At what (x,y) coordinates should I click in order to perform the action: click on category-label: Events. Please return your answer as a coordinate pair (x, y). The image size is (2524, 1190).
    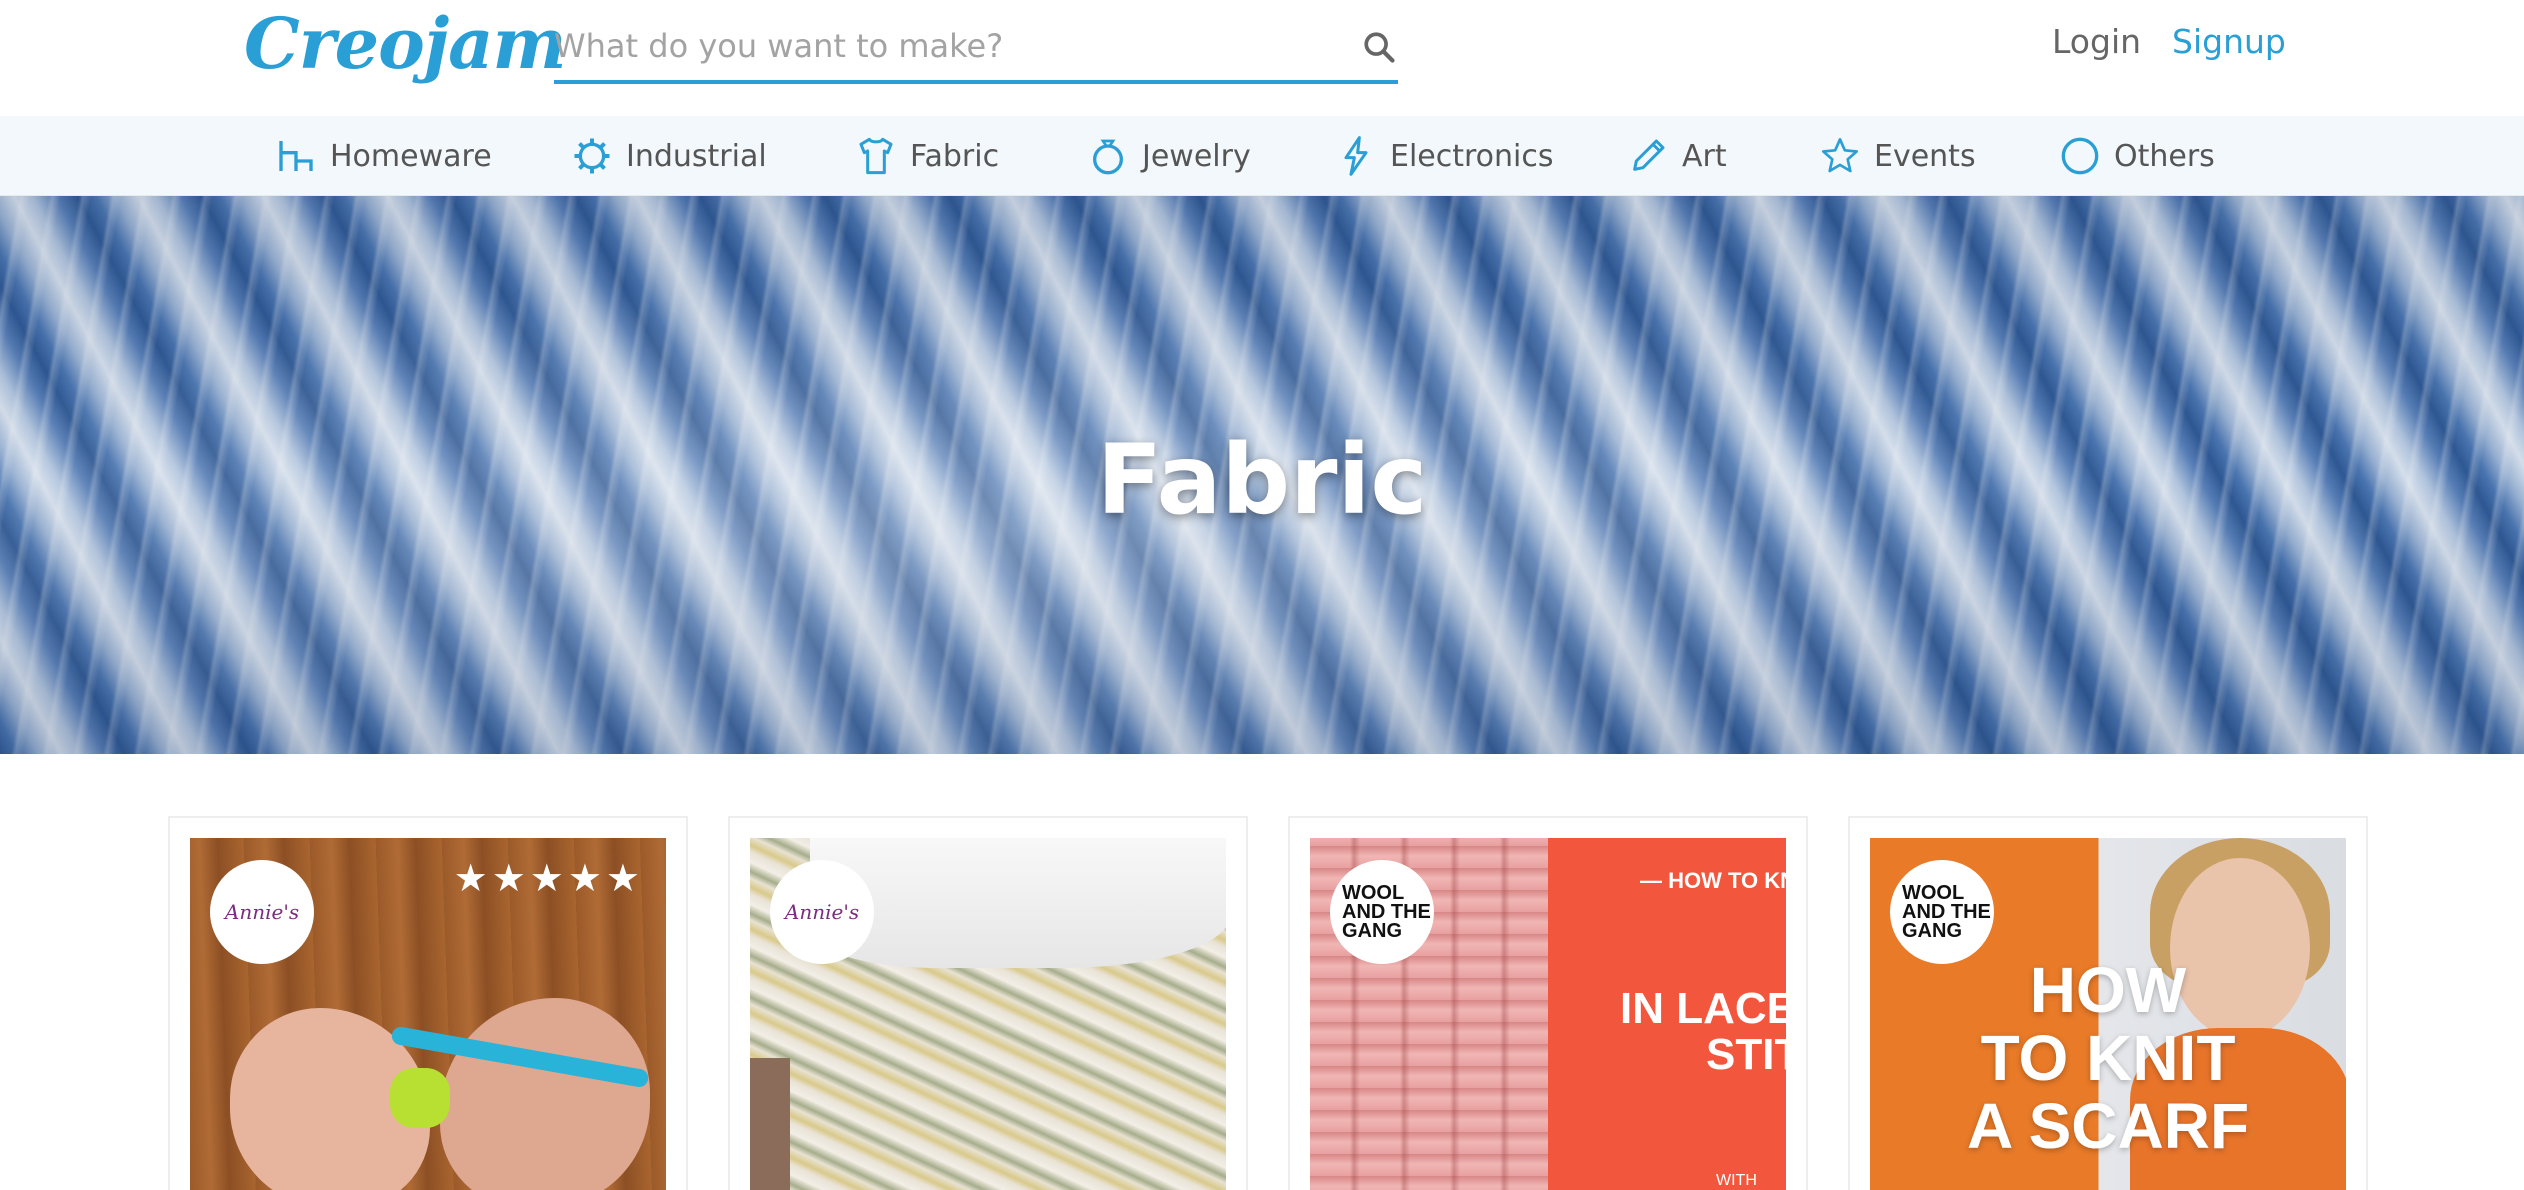
    Looking at the image, I should click on (1925, 156).